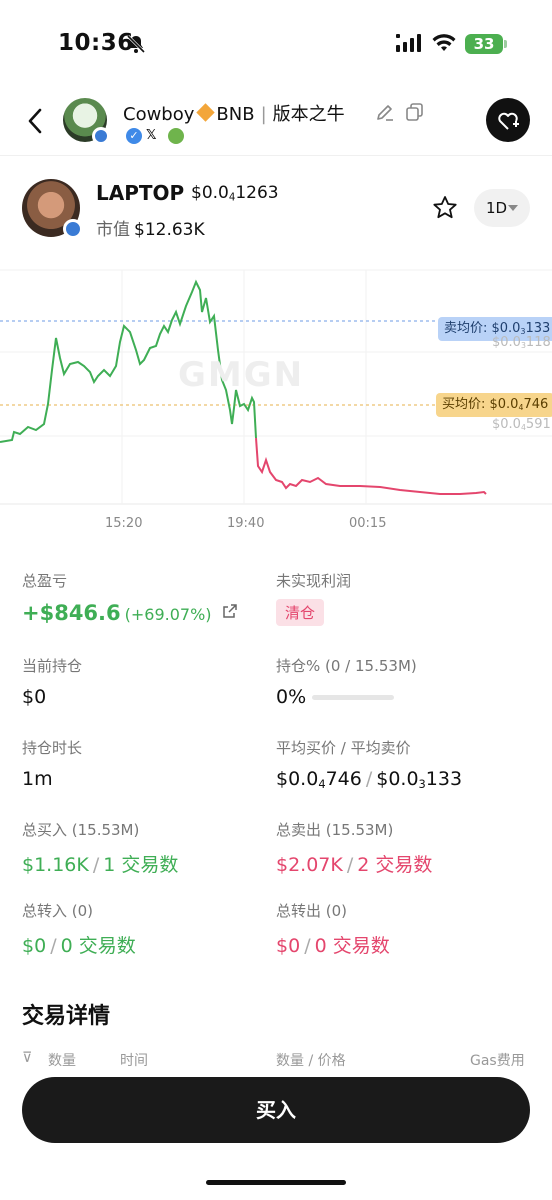 This screenshot has height=1200, width=552. Describe the element at coordinates (368, 523) in the screenshot. I see `x-axis-tick: 00:15` at that location.